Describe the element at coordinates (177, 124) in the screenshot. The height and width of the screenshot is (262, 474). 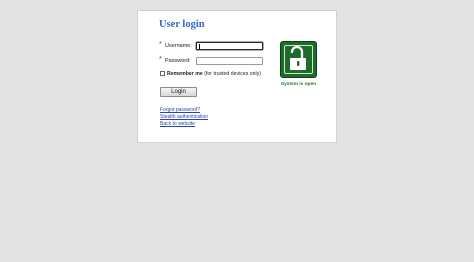
I see `back-to-website-link: Back to website` at that location.